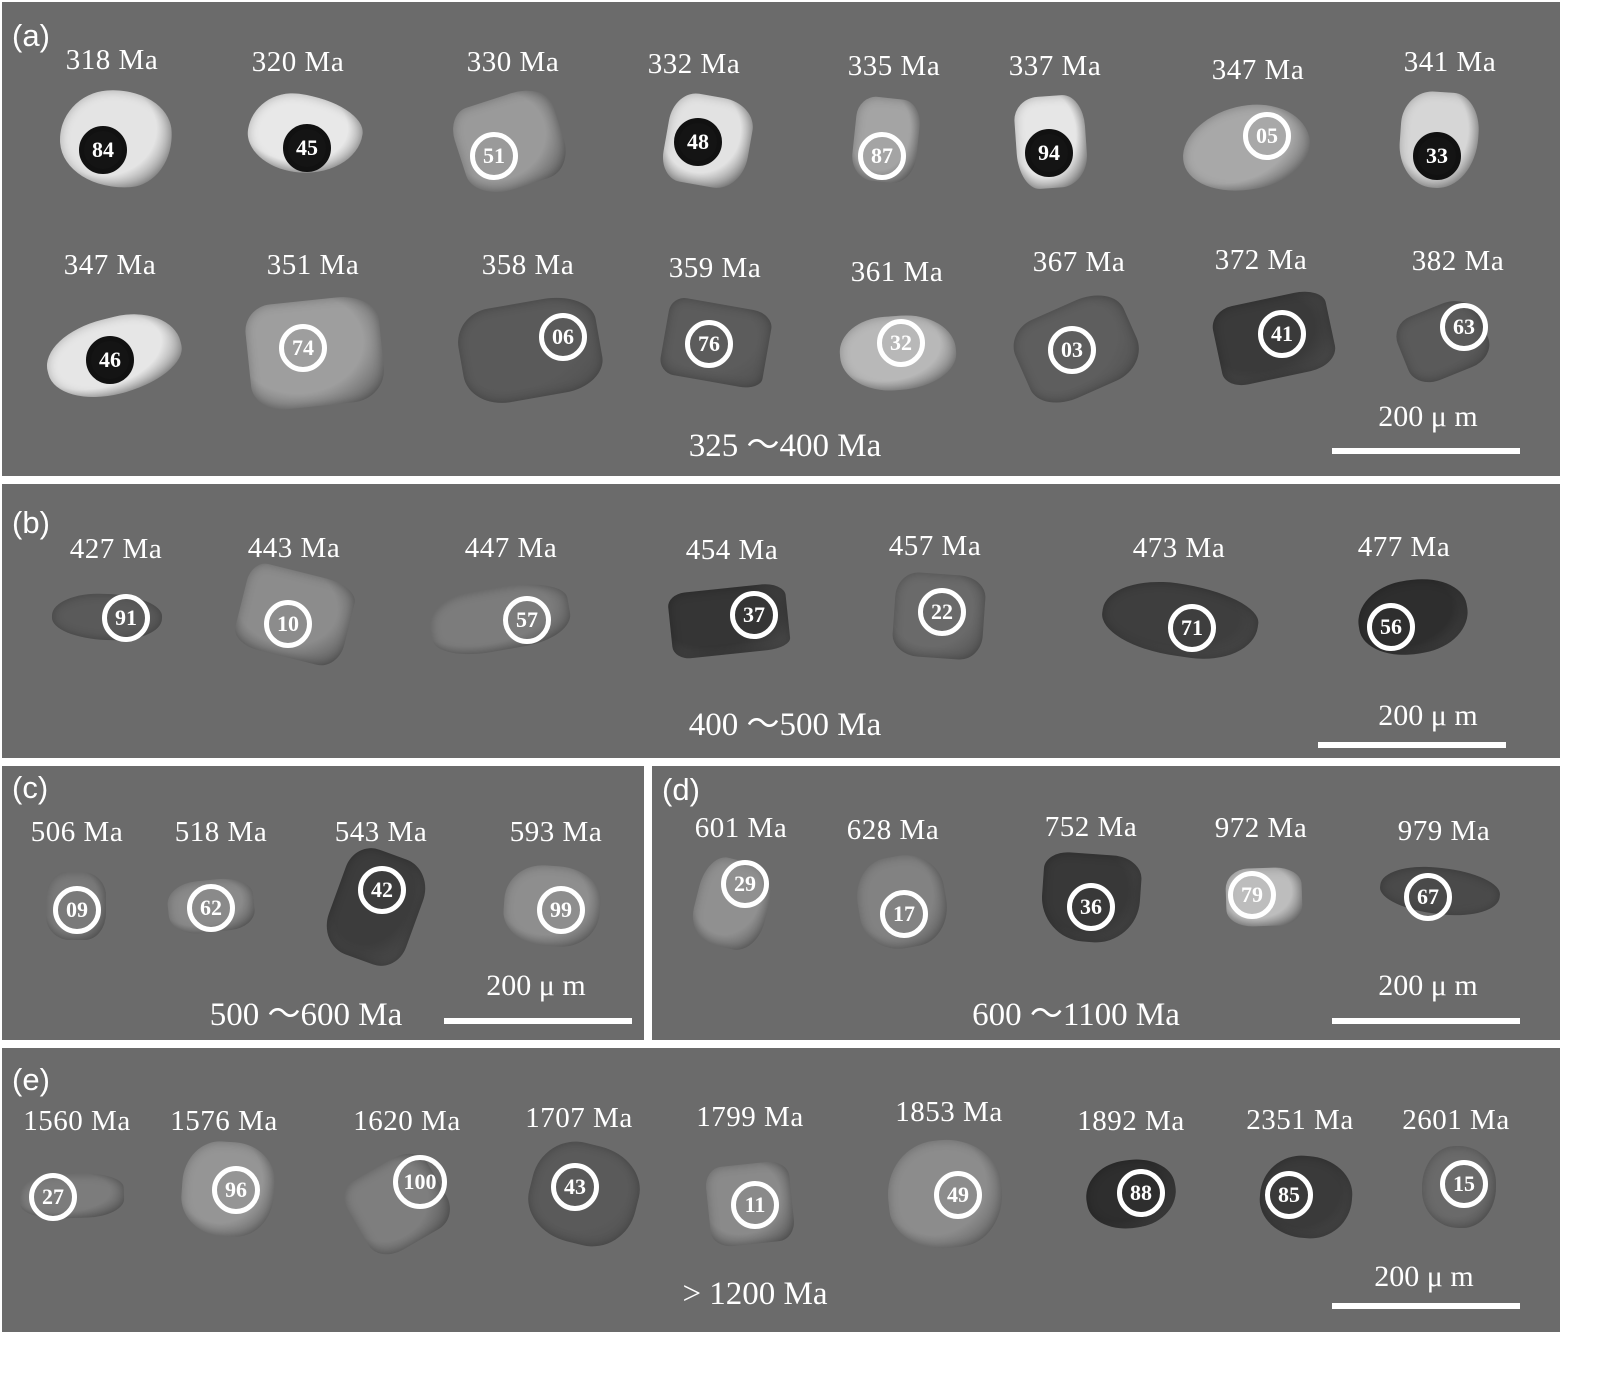 This screenshot has width=1623, height=1385. I want to click on analysis-spot: 09, so click(77, 910).